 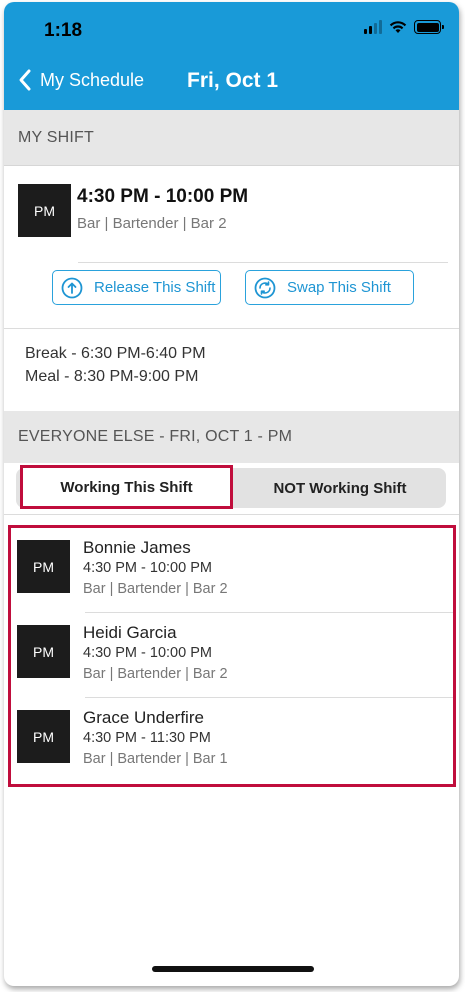 What do you see at coordinates (231, 437) in the screenshot?
I see `everyone-else-header: EVERYONE ELSE - FRI, OCT 1 - PM` at bounding box center [231, 437].